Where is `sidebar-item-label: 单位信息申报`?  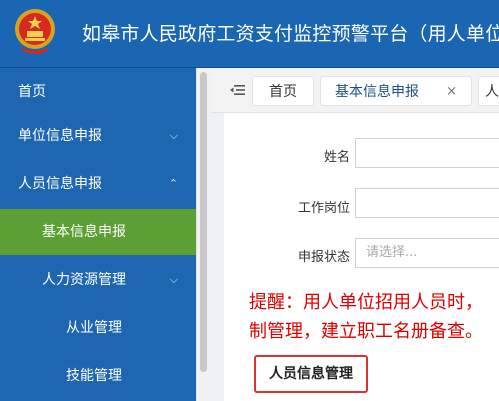 sidebar-item-label: 单位信息申报 is located at coordinates (60, 136).